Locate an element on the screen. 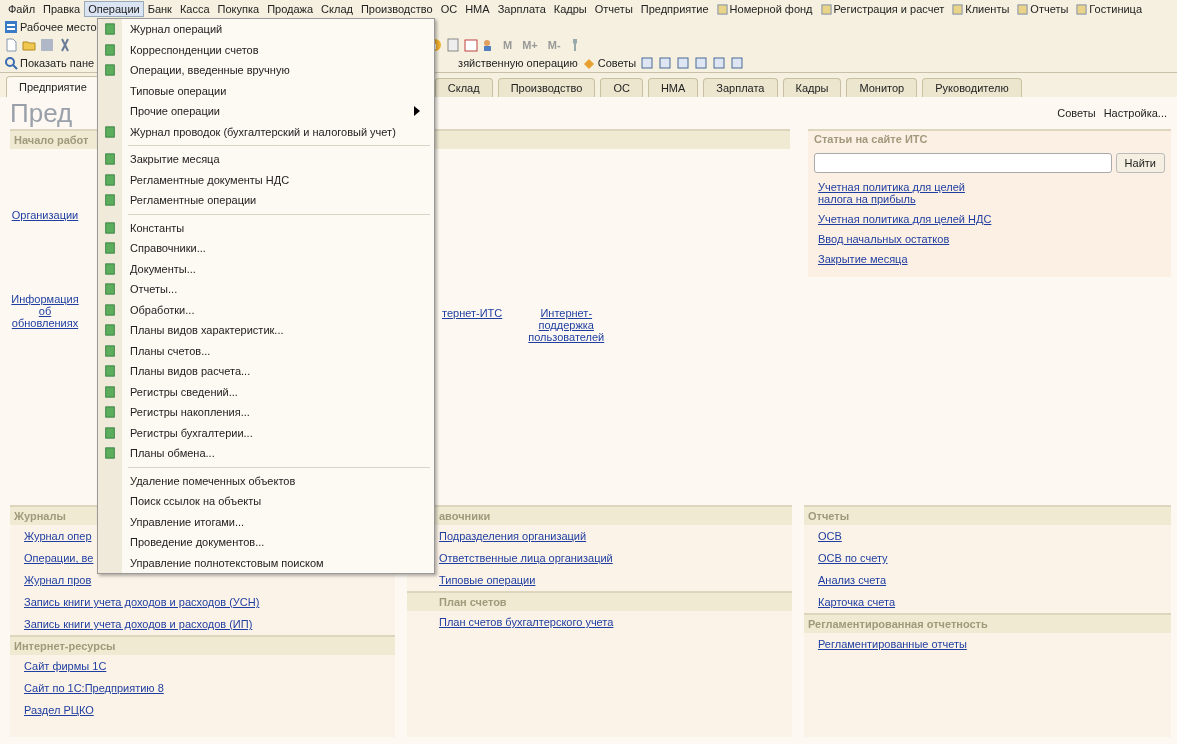 The height and width of the screenshot is (744, 1177). menu-bar-item: Покупка is located at coordinates (238, 9).